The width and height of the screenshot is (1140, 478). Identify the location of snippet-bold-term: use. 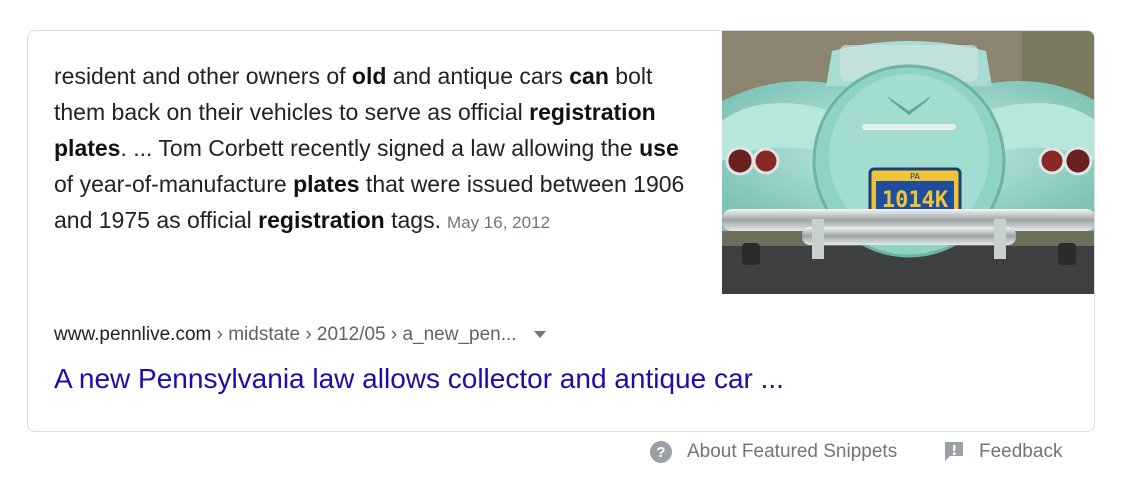
(659, 148).